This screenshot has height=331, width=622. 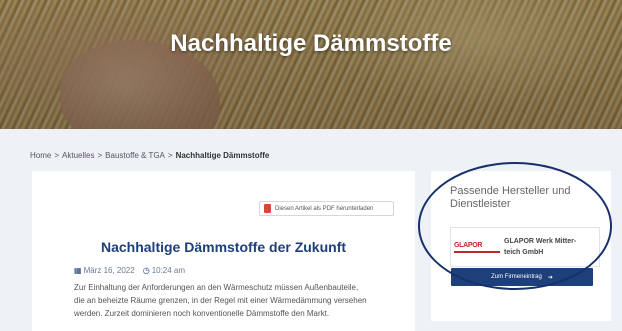 What do you see at coordinates (109, 270) in the screenshot?
I see `article-date-text: März 16, 2022` at bounding box center [109, 270].